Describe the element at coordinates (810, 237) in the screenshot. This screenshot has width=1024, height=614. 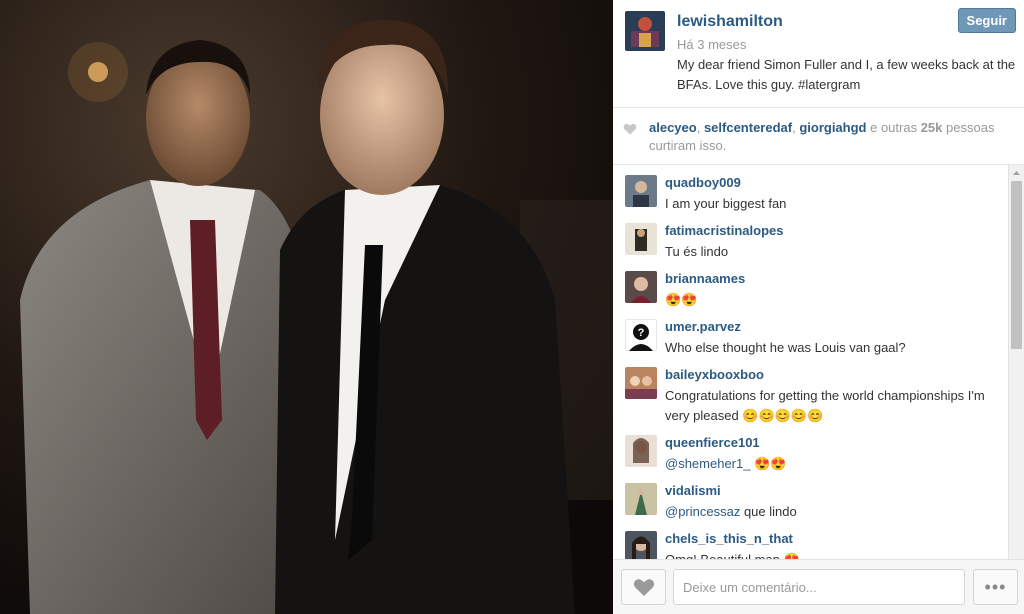
I see `comment-item: fatimacristinalopes Tu és lindo` at that location.